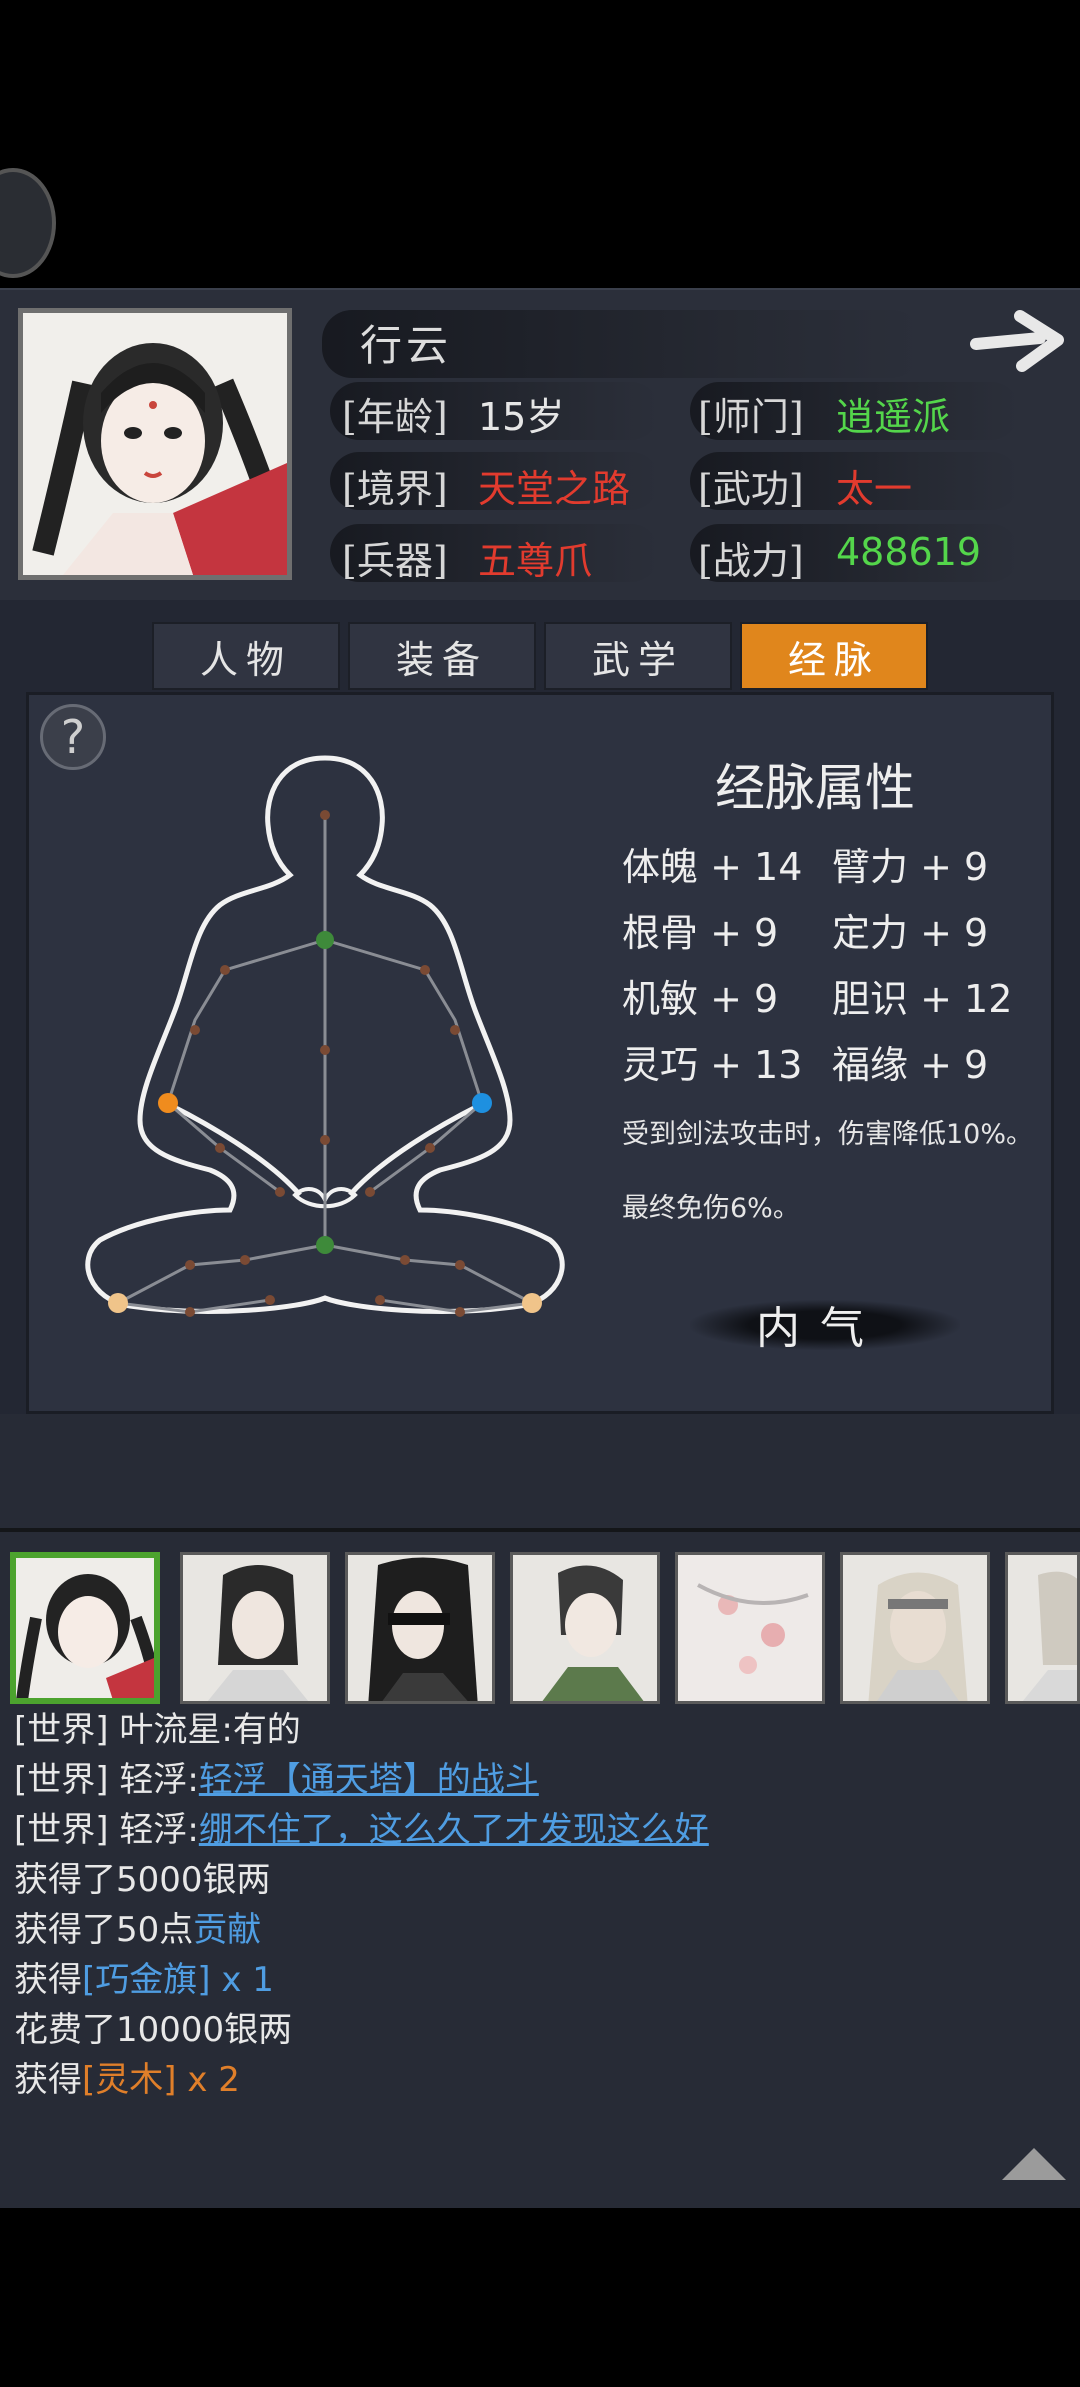 The width and height of the screenshot is (1080, 2387). Describe the element at coordinates (85, 1628) in the screenshot. I see `party-member-1-selected` at that location.